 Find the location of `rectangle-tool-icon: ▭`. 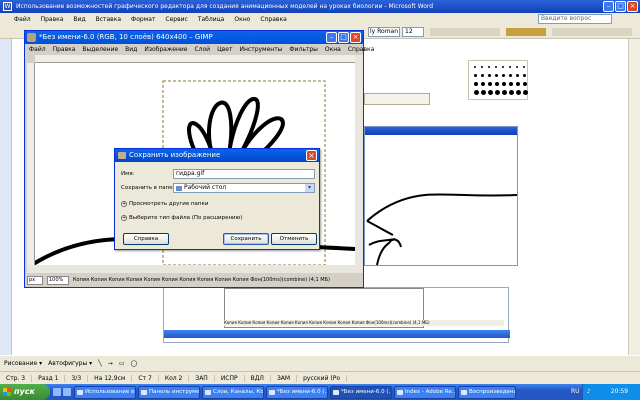

rectangle-tool-icon: ▭ is located at coordinates (122, 363).